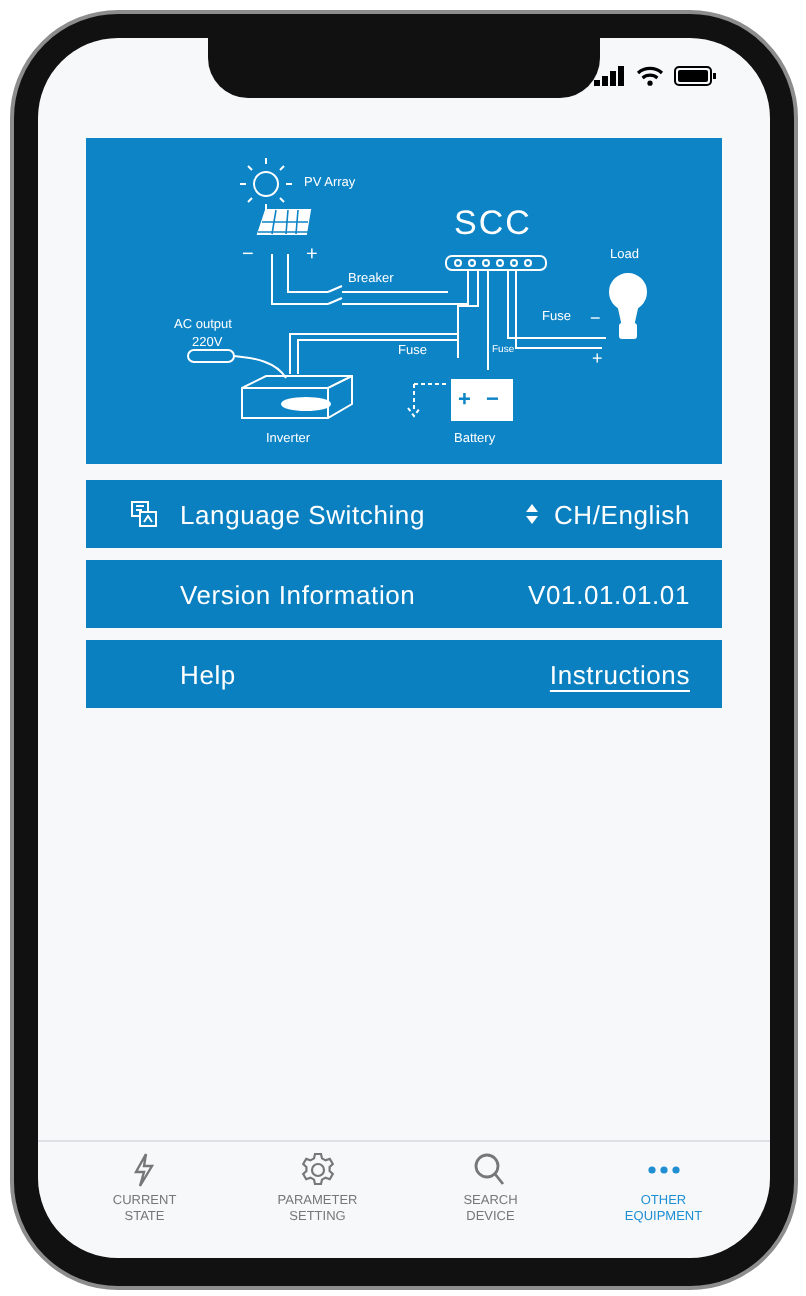 Image resolution: width=806 pixels, height=1296 pixels. I want to click on version-value: V01.01.01.01, so click(609, 594).